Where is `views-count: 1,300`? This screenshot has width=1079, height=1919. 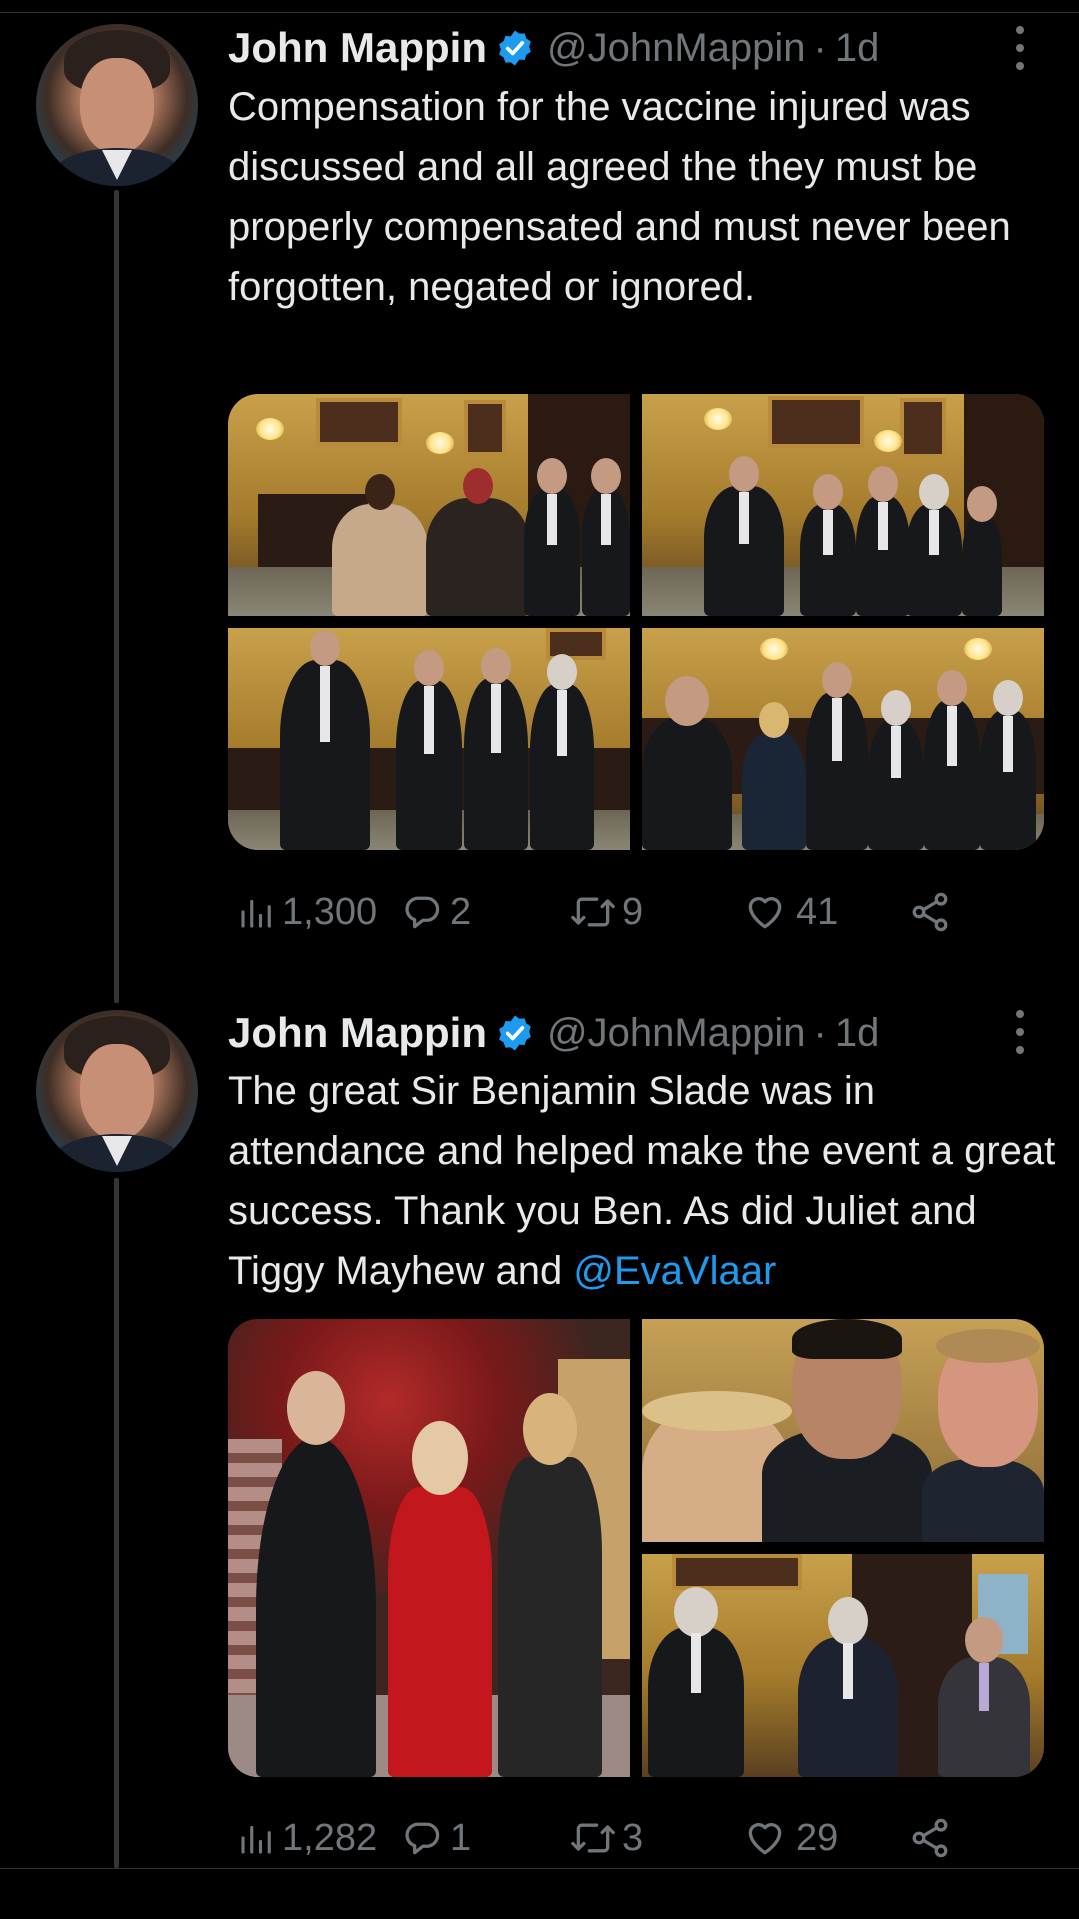
views-count: 1,300 is located at coordinates (330, 911).